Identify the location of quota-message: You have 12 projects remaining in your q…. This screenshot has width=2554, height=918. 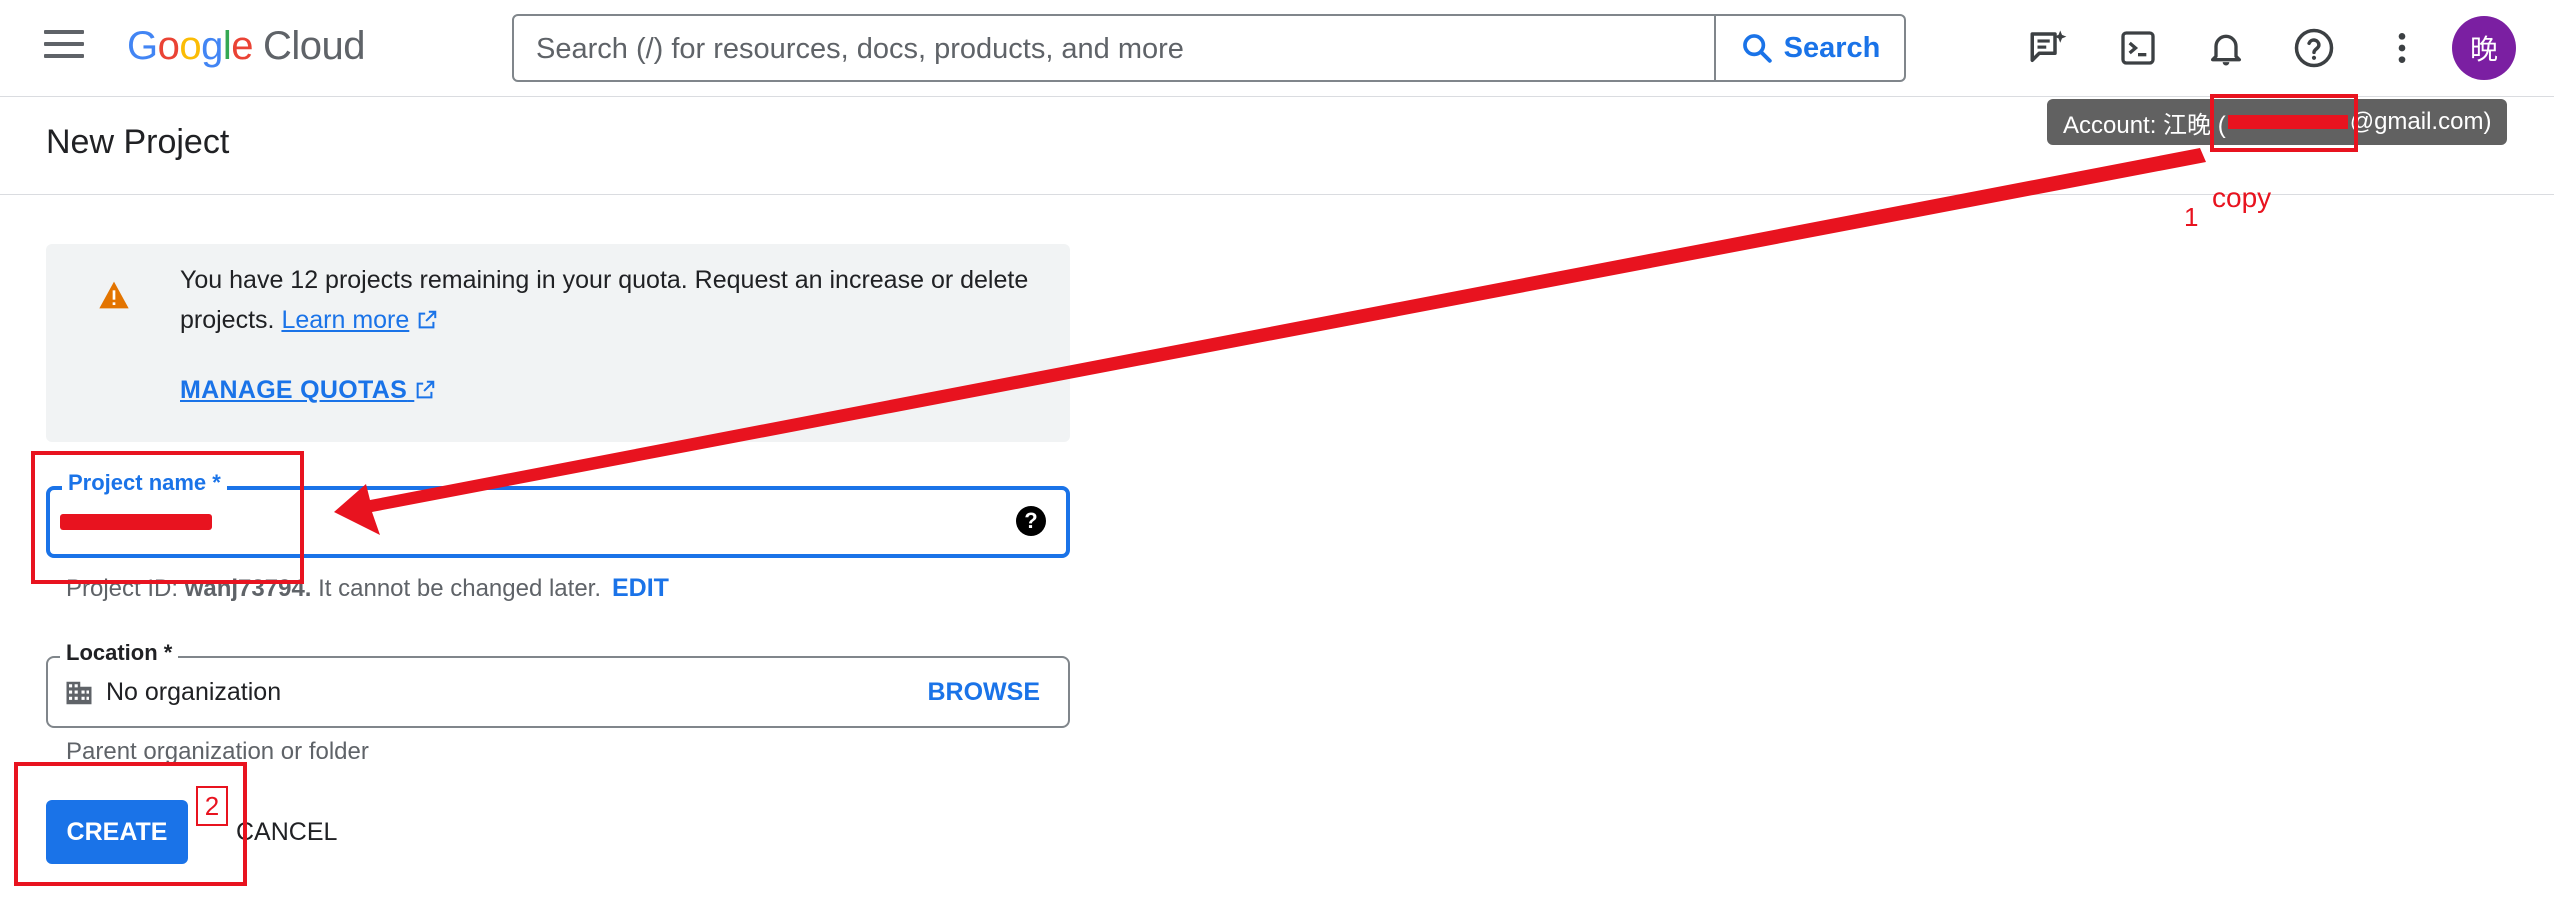
(610, 300).